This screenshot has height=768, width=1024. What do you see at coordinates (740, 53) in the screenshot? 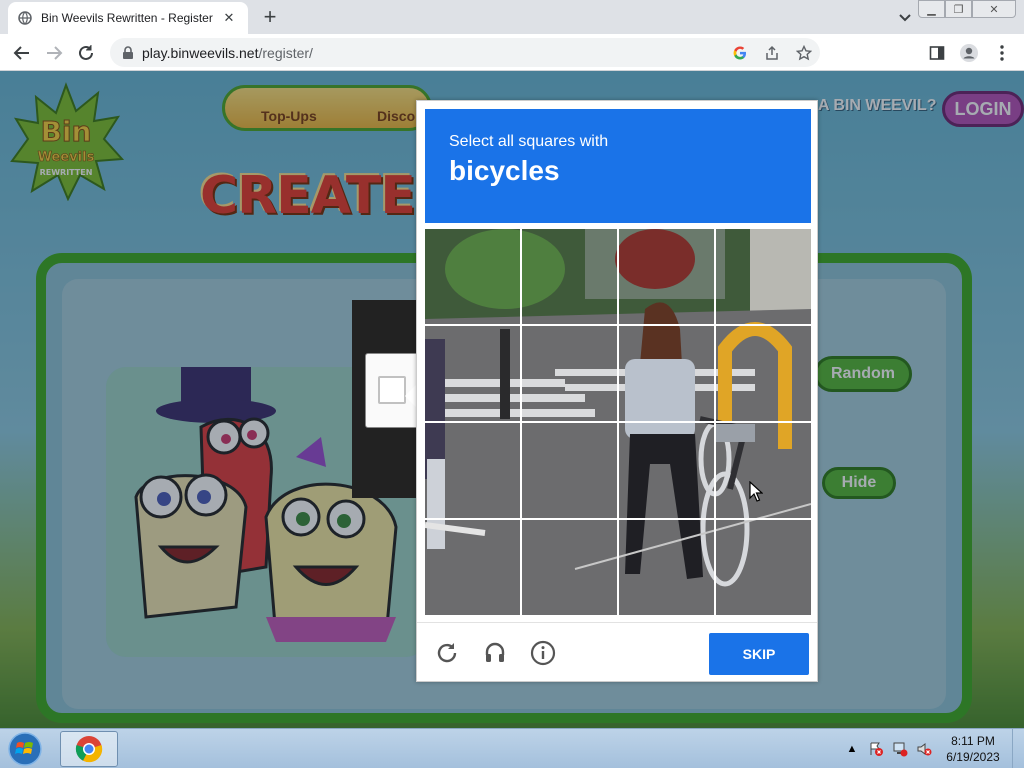
I see `google-g-icon` at bounding box center [740, 53].